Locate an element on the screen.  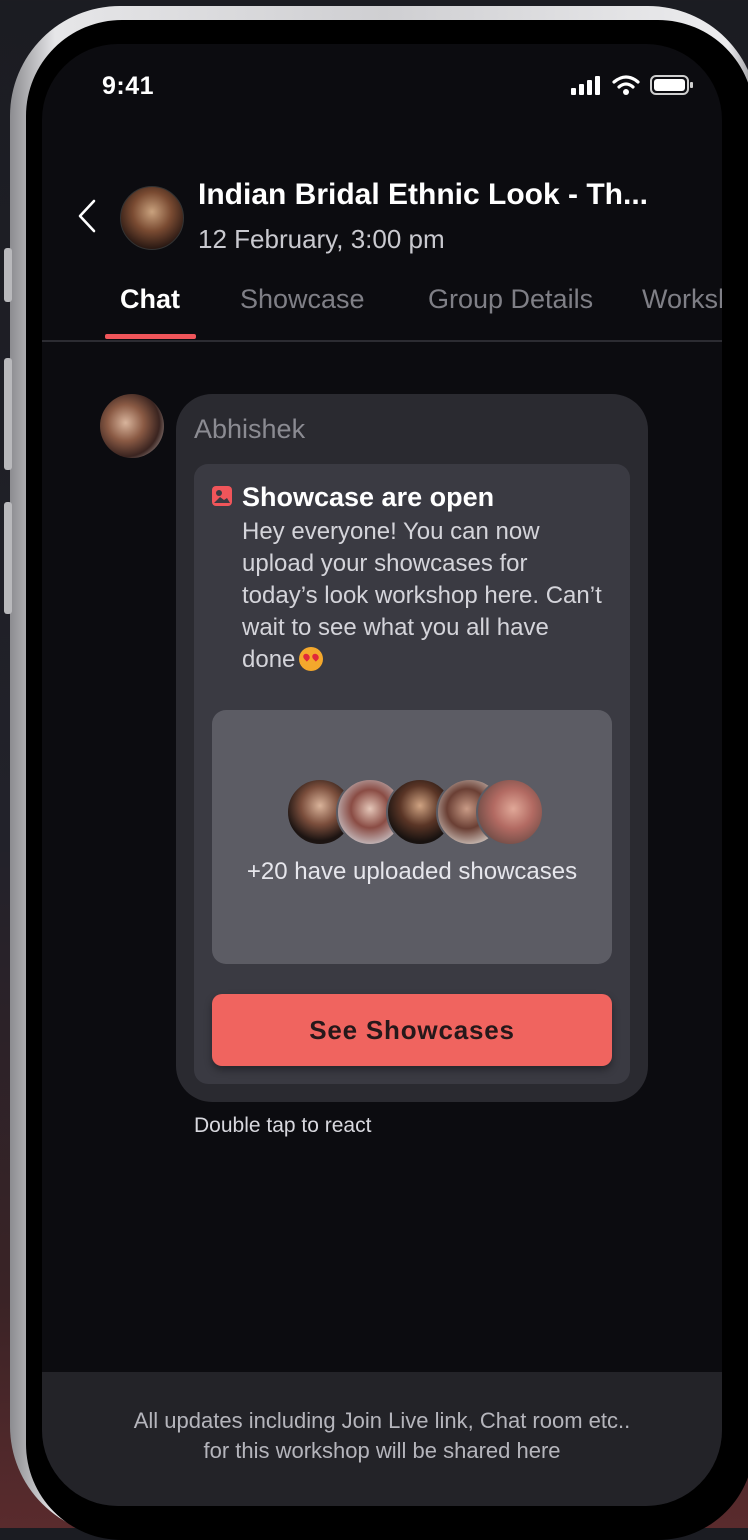
chevron-left-icon is located at coordinates (87, 216).